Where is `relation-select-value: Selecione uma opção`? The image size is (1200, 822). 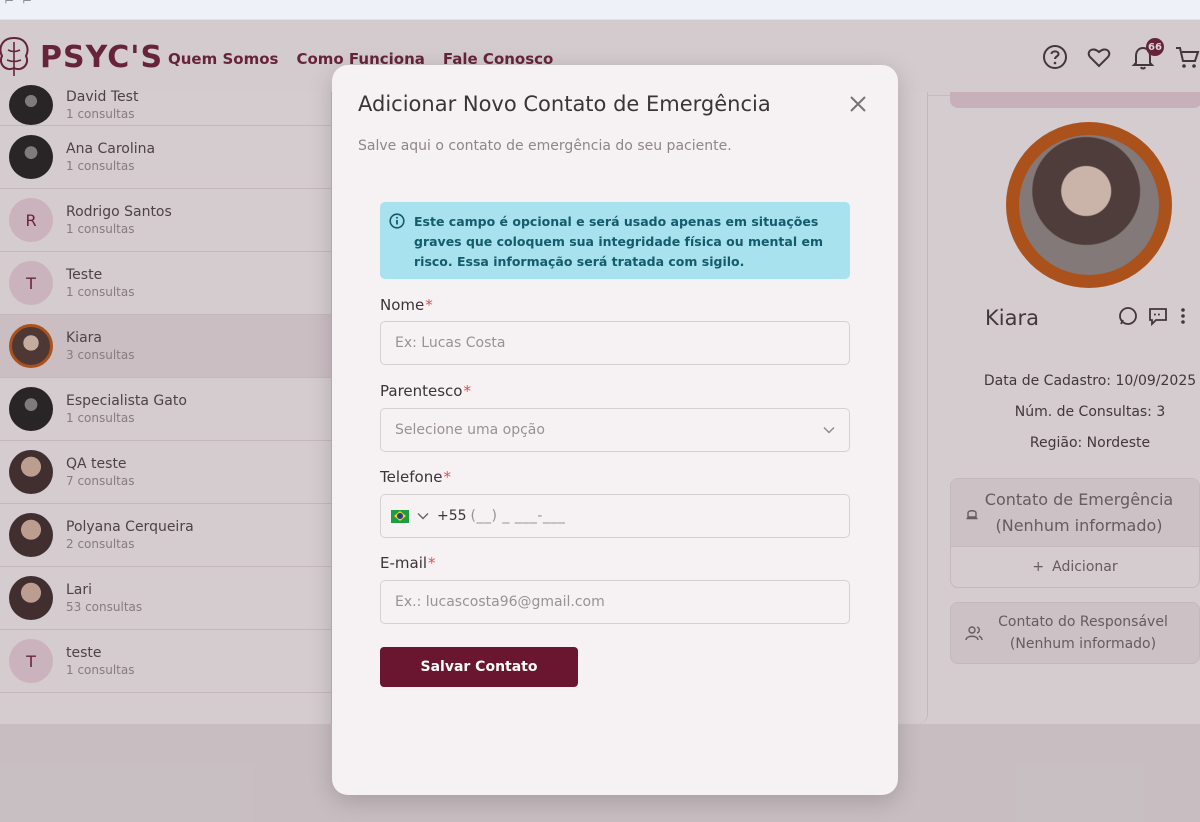 relation-select-value: Selecione uma opção is located at coordinates (470, 430).